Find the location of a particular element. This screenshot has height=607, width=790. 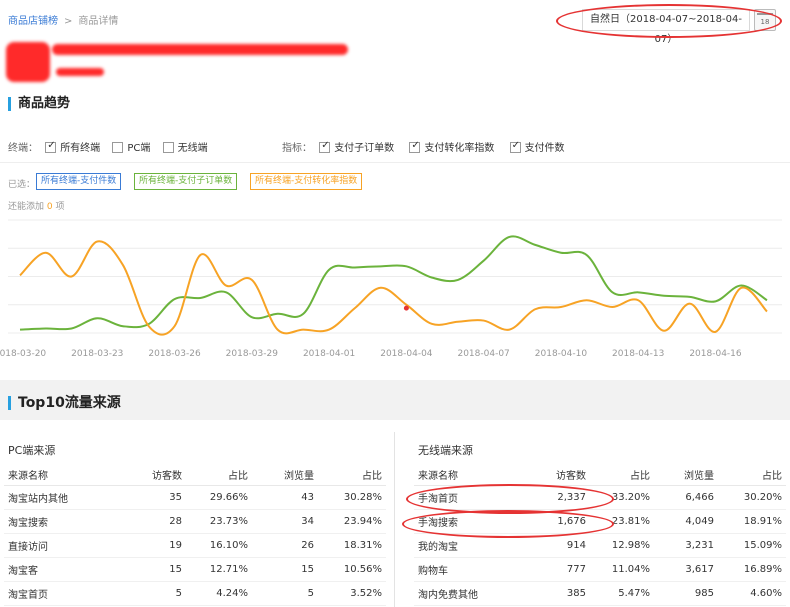

value-cell: 23.73% is located at coordinates (219, 521).